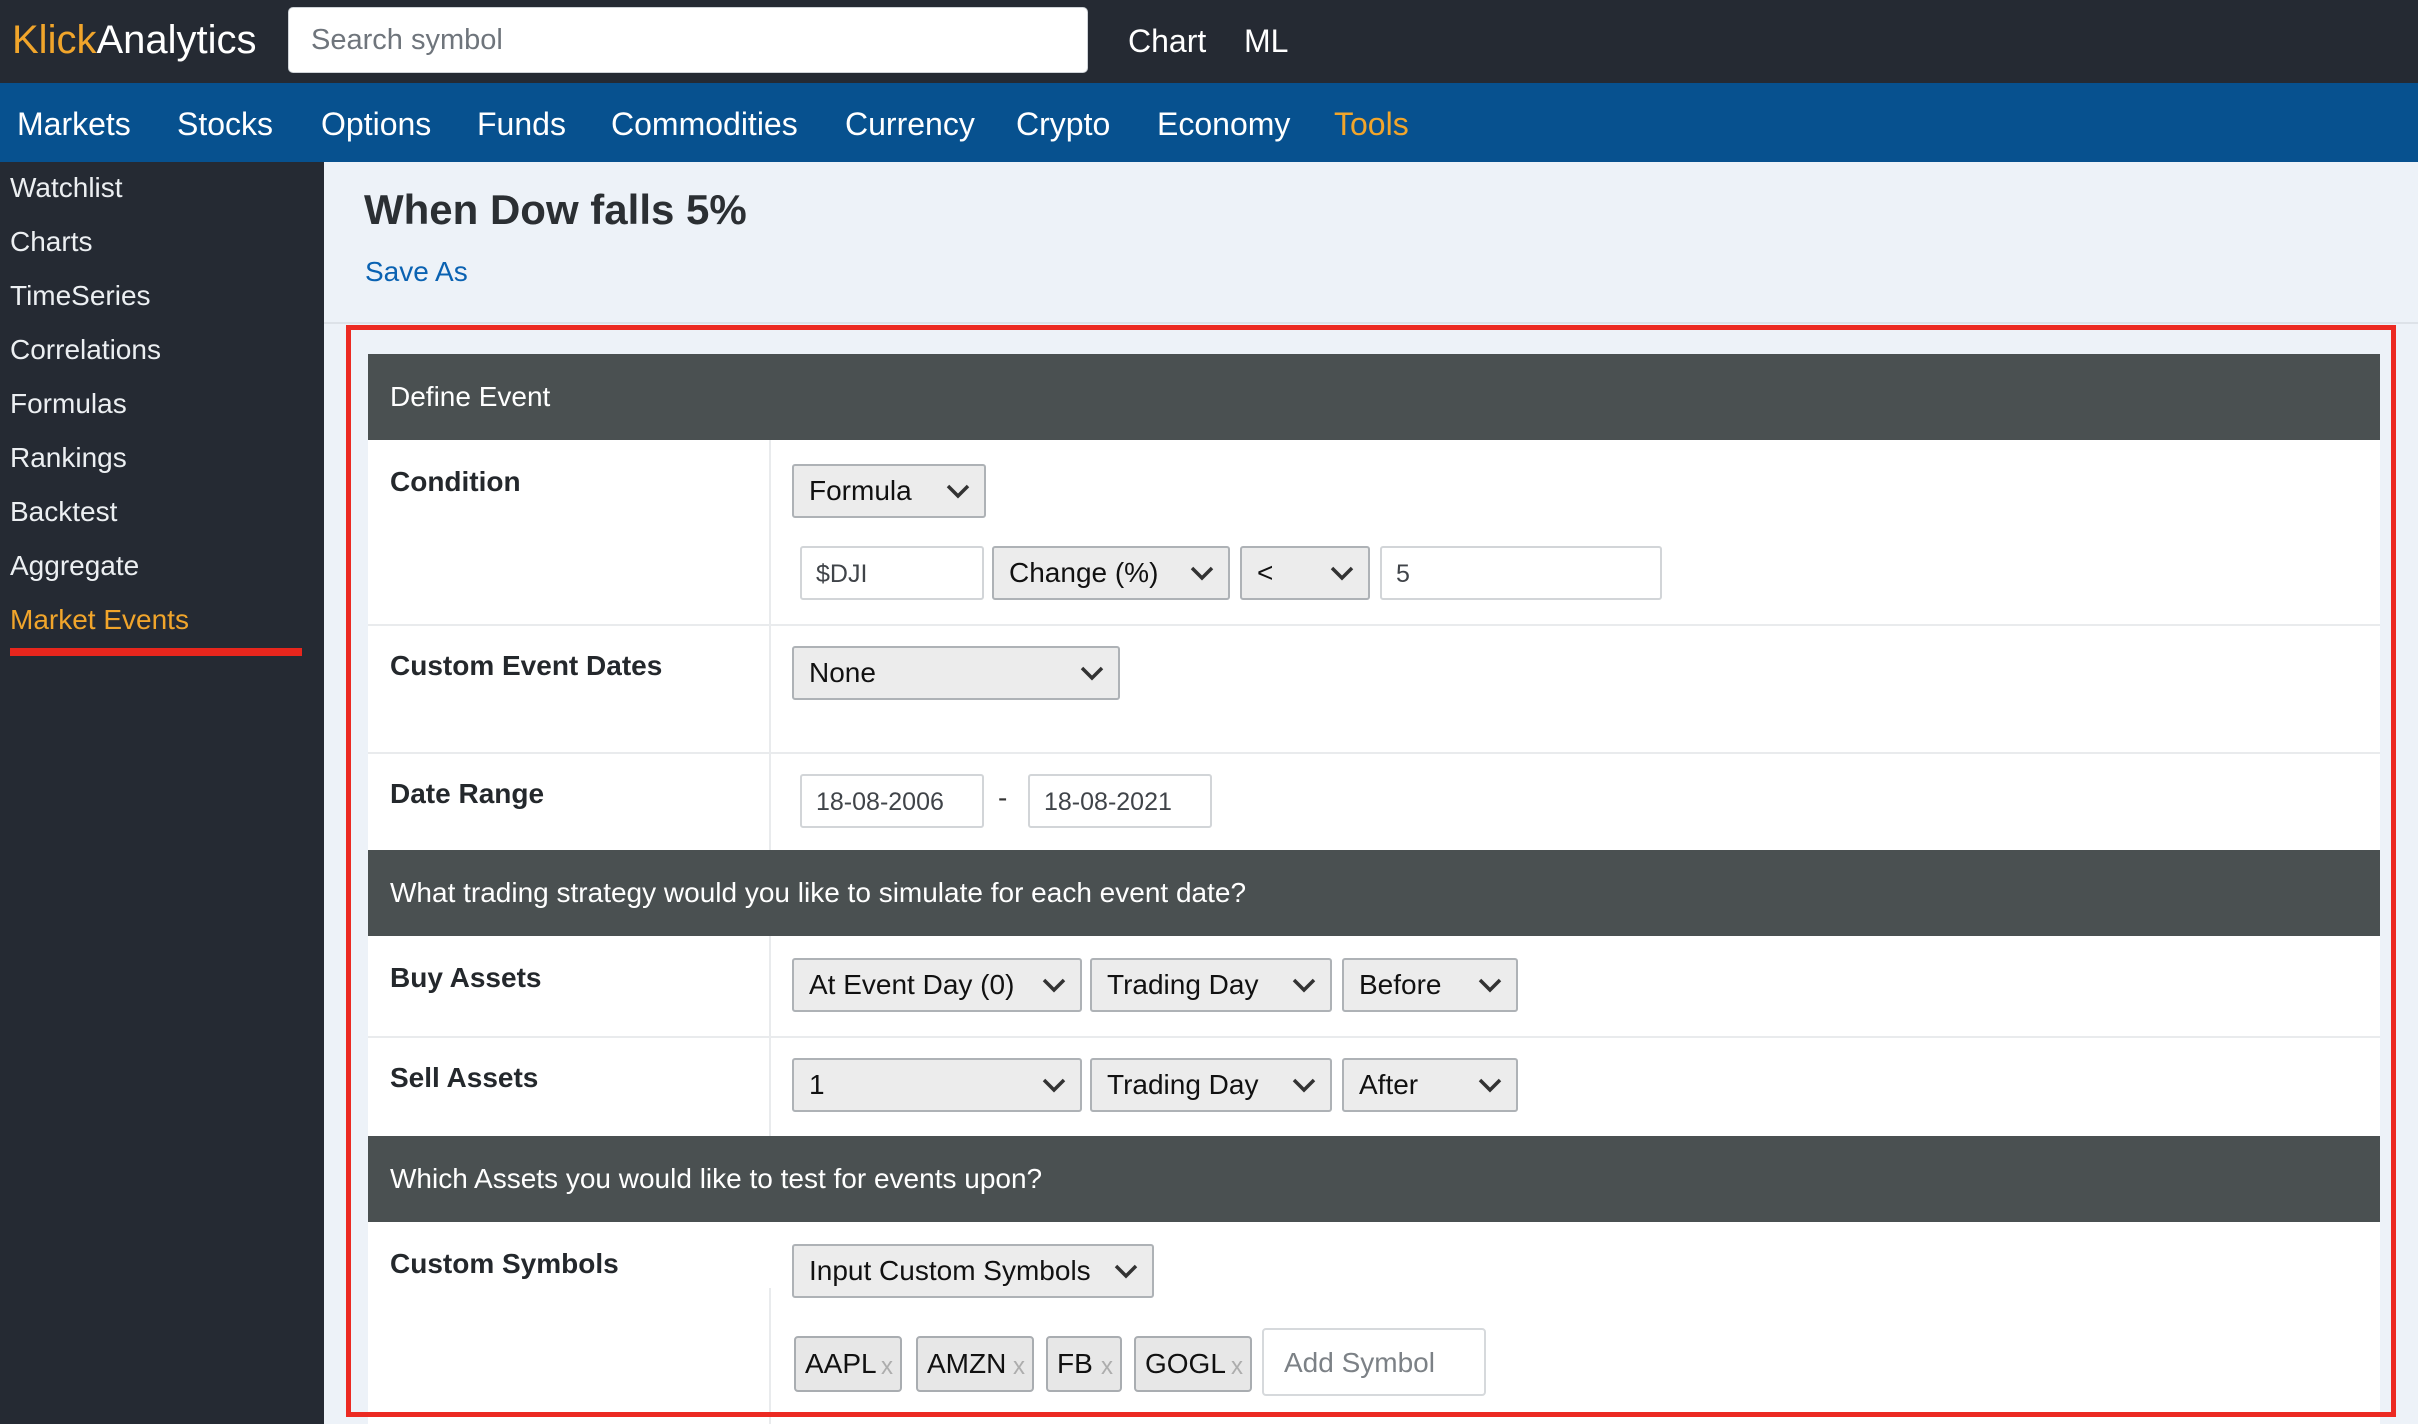 This screenshot has width=2418, height=1424. What do you see at coordinates (1266, 41) in the screenshot?
I see `top-link-ml: ML` at bounding box center [1266, 41].